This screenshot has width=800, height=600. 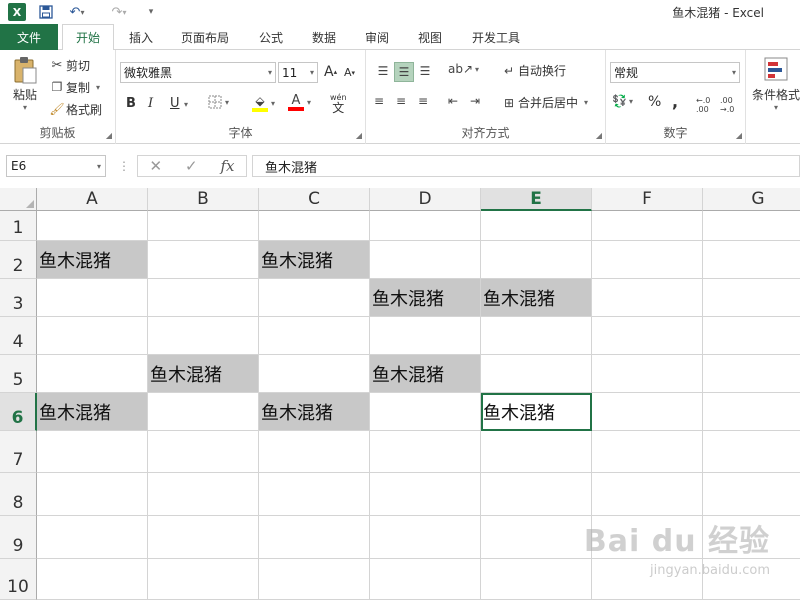 I want to click on cell-f2, so click(x=647, y=260).